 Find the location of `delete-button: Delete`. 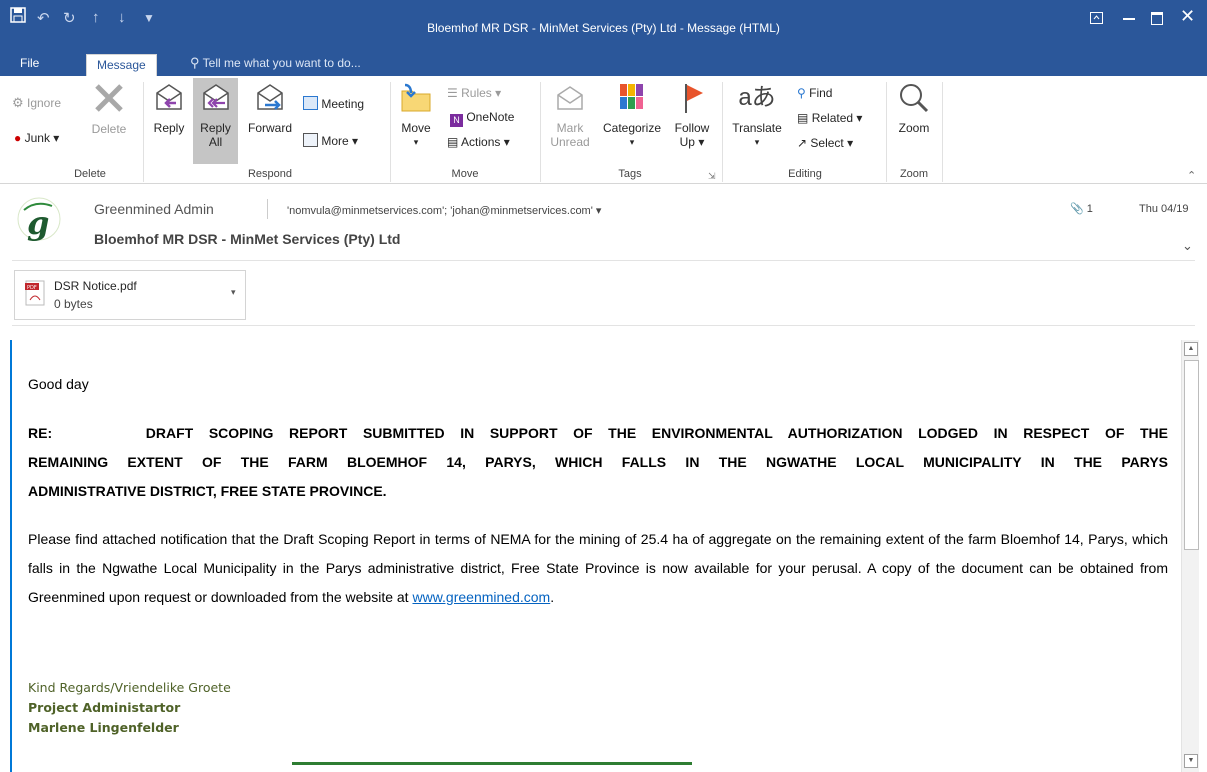

delete-button: Delete is located at coordinates (109, 108).